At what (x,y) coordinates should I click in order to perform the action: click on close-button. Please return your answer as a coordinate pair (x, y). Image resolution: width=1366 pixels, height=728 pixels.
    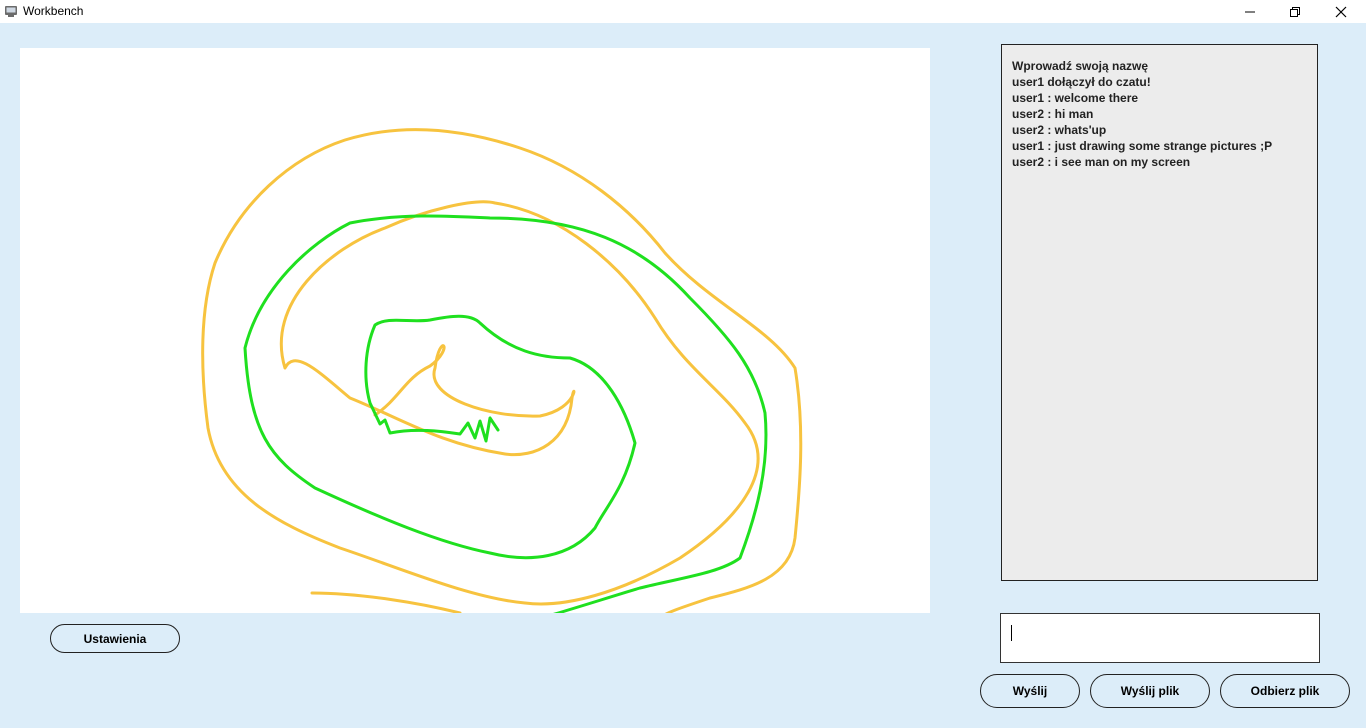
    Looking at the image, I should click on (1341, 11).